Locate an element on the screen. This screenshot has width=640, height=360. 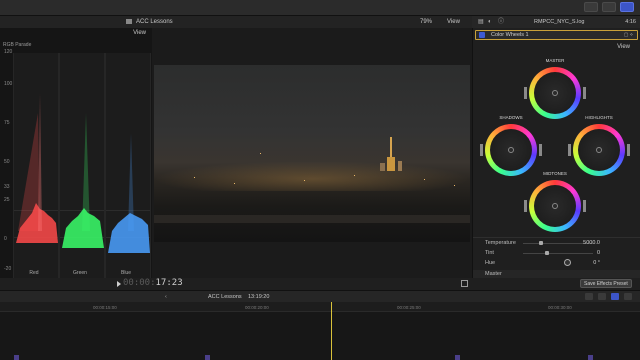
timecode-display: 00:00:17:23 is located at coordinates (153, 283).